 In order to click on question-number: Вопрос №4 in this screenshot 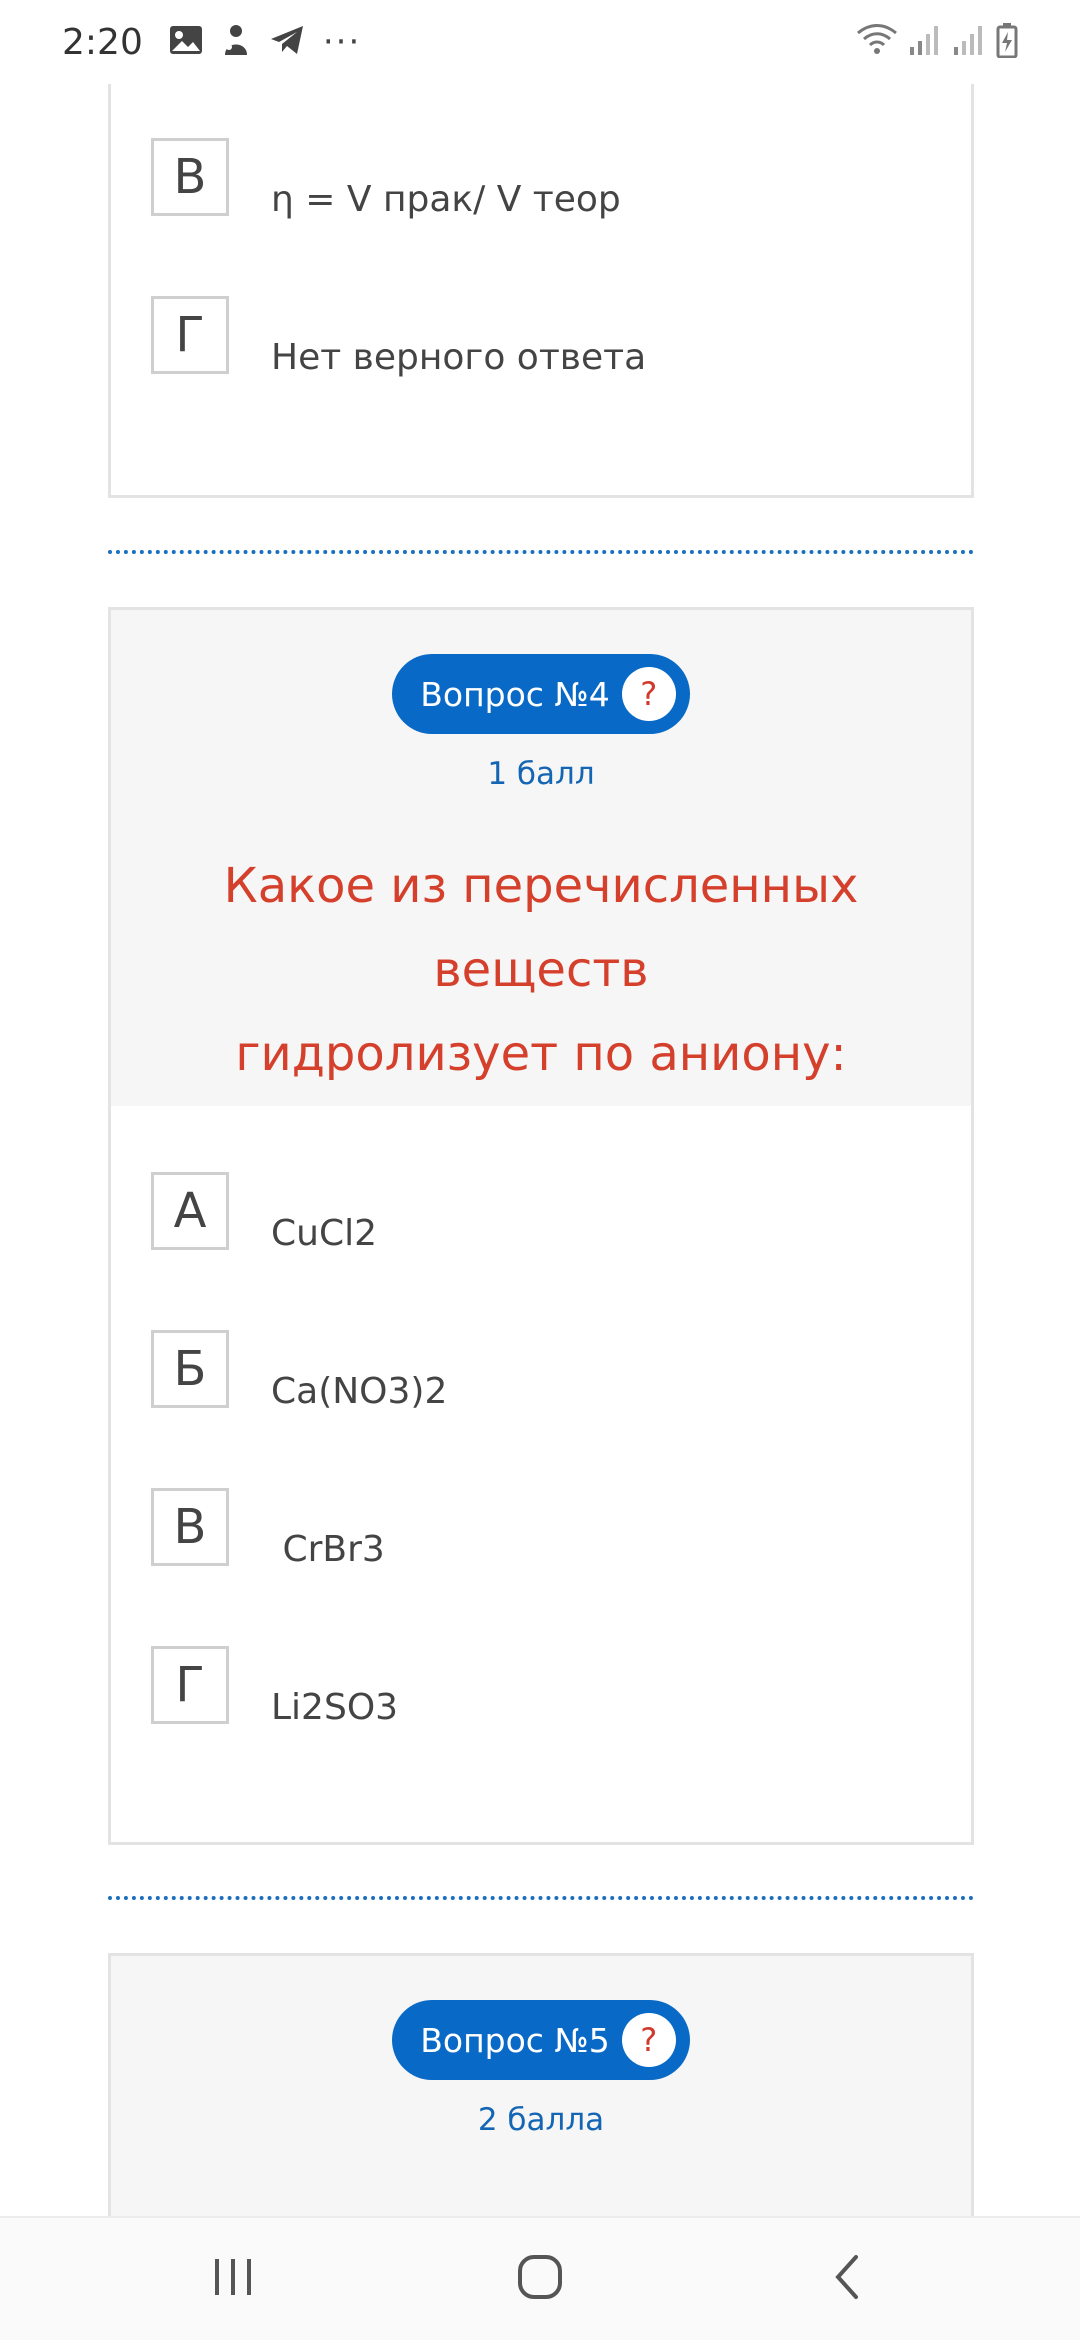, I will do `click(515, 694)`.